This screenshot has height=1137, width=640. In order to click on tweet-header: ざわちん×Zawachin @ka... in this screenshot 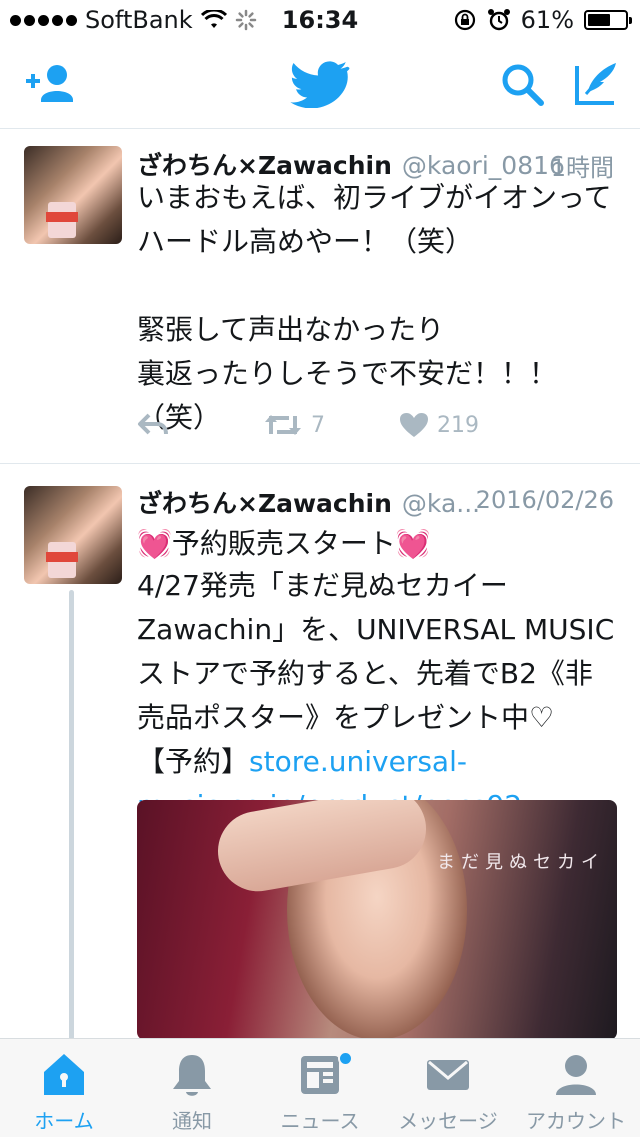, I will do `click(308, 502)`.